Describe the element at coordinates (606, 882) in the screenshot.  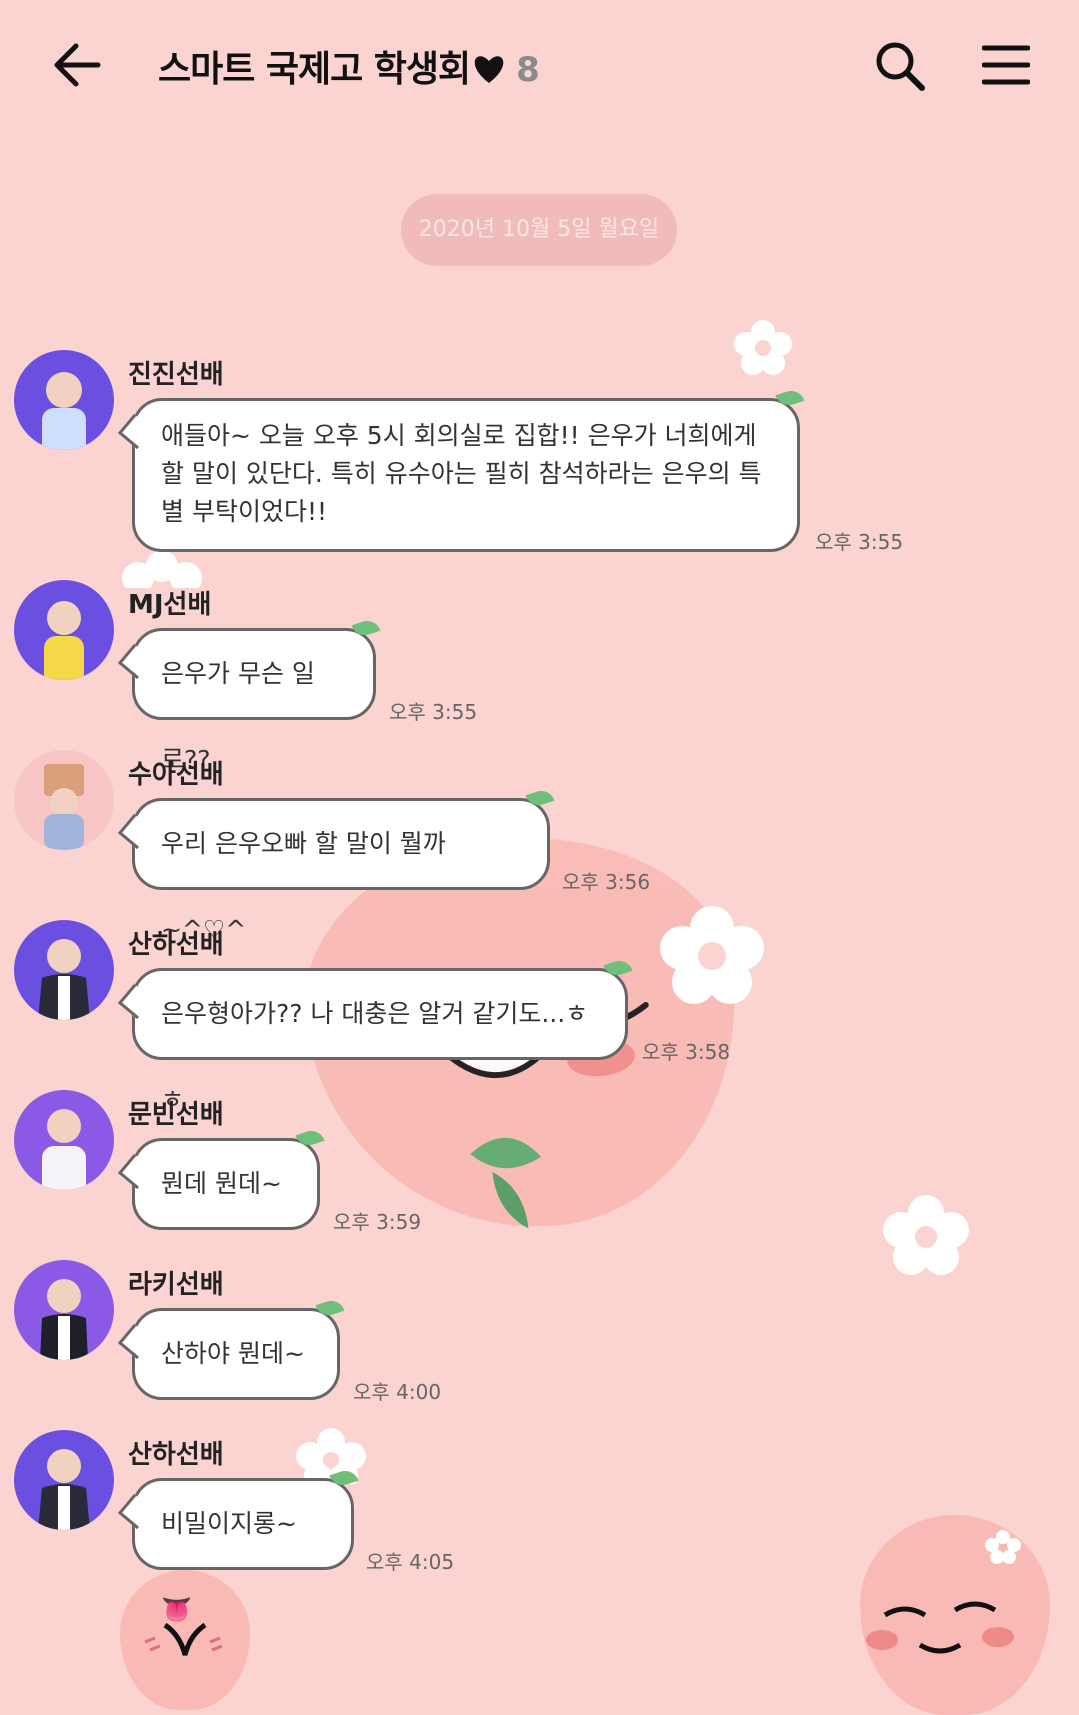
I see `message-time: 오후 3:56` at that location.